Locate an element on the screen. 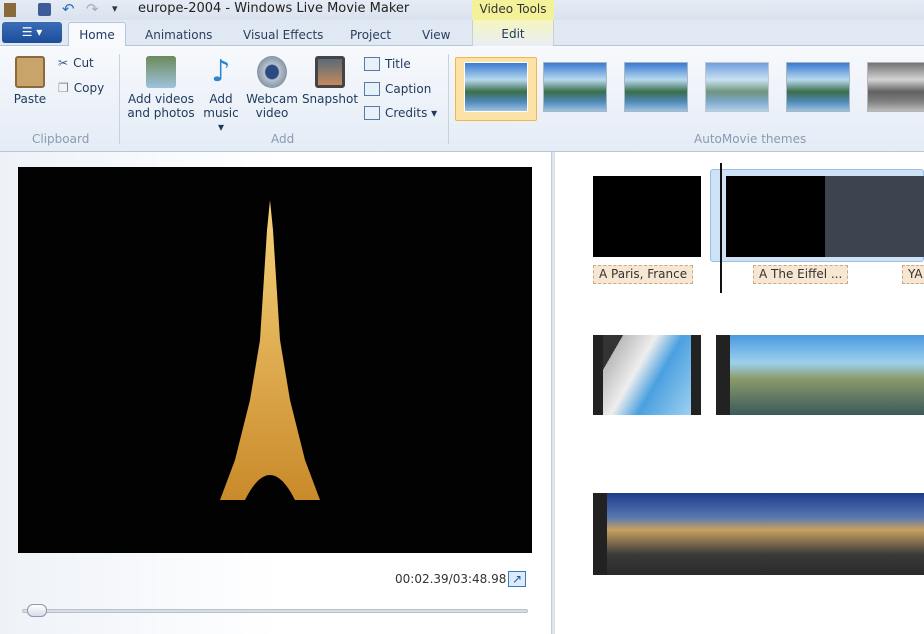 This screenshot has width=924, height=634. tab-project: Project is located at coordinates (370, 35).